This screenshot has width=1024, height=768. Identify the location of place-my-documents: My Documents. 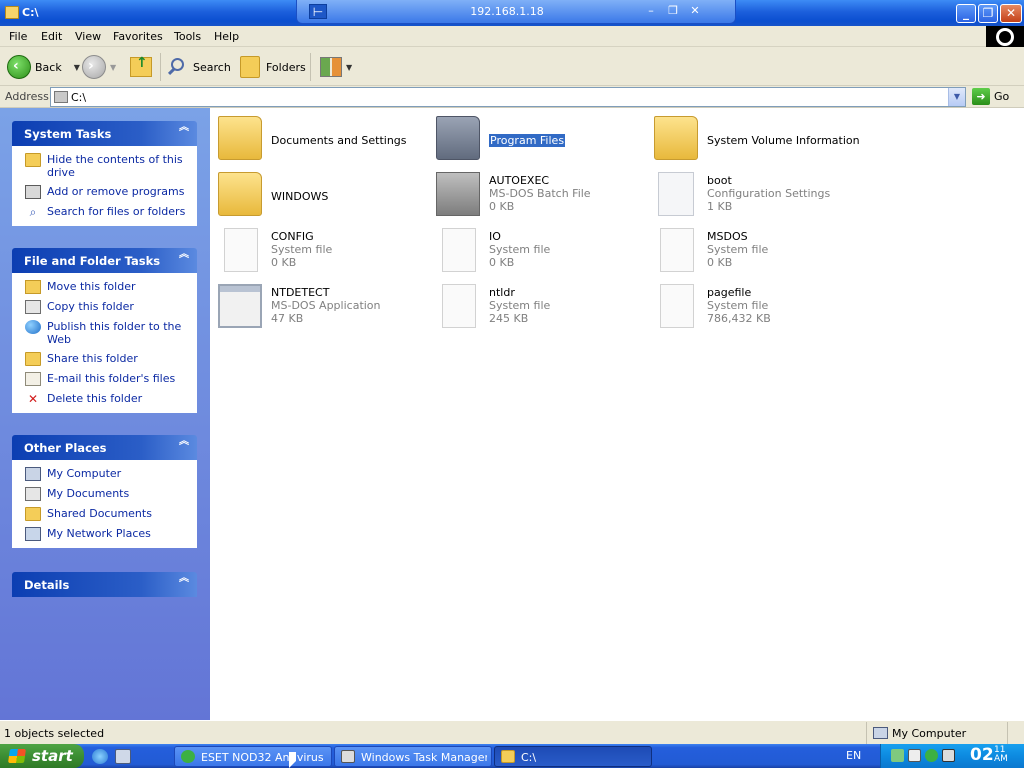
(107, 494).